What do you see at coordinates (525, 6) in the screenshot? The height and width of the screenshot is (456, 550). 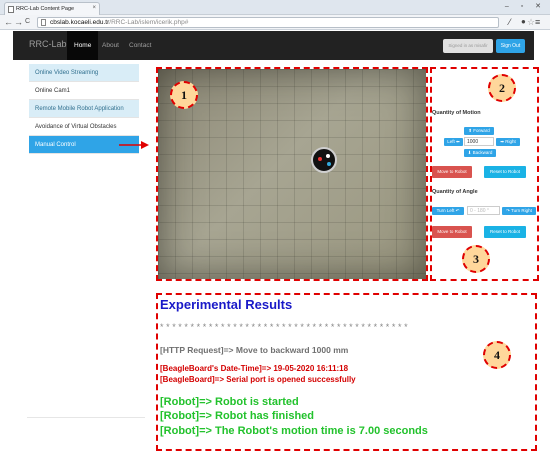 I see `window-controls: – ▫ ✕` at bounding box center [525, 6].